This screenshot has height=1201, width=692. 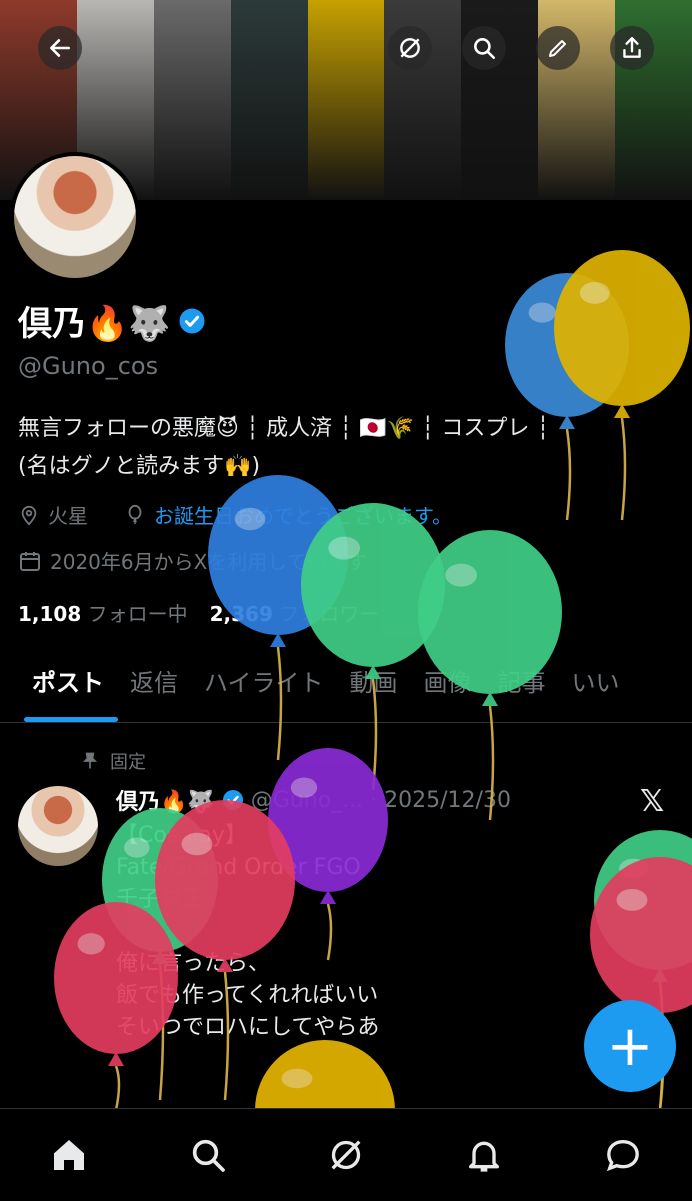 I want to click on back-icon, so click(x=60, y=48).